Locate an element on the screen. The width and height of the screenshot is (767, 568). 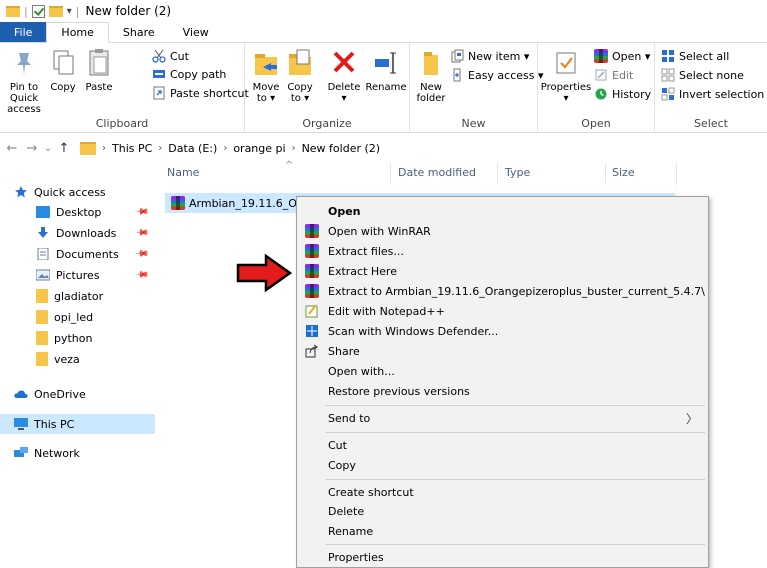
nav-network: Network is located at coordinates (77, 453).